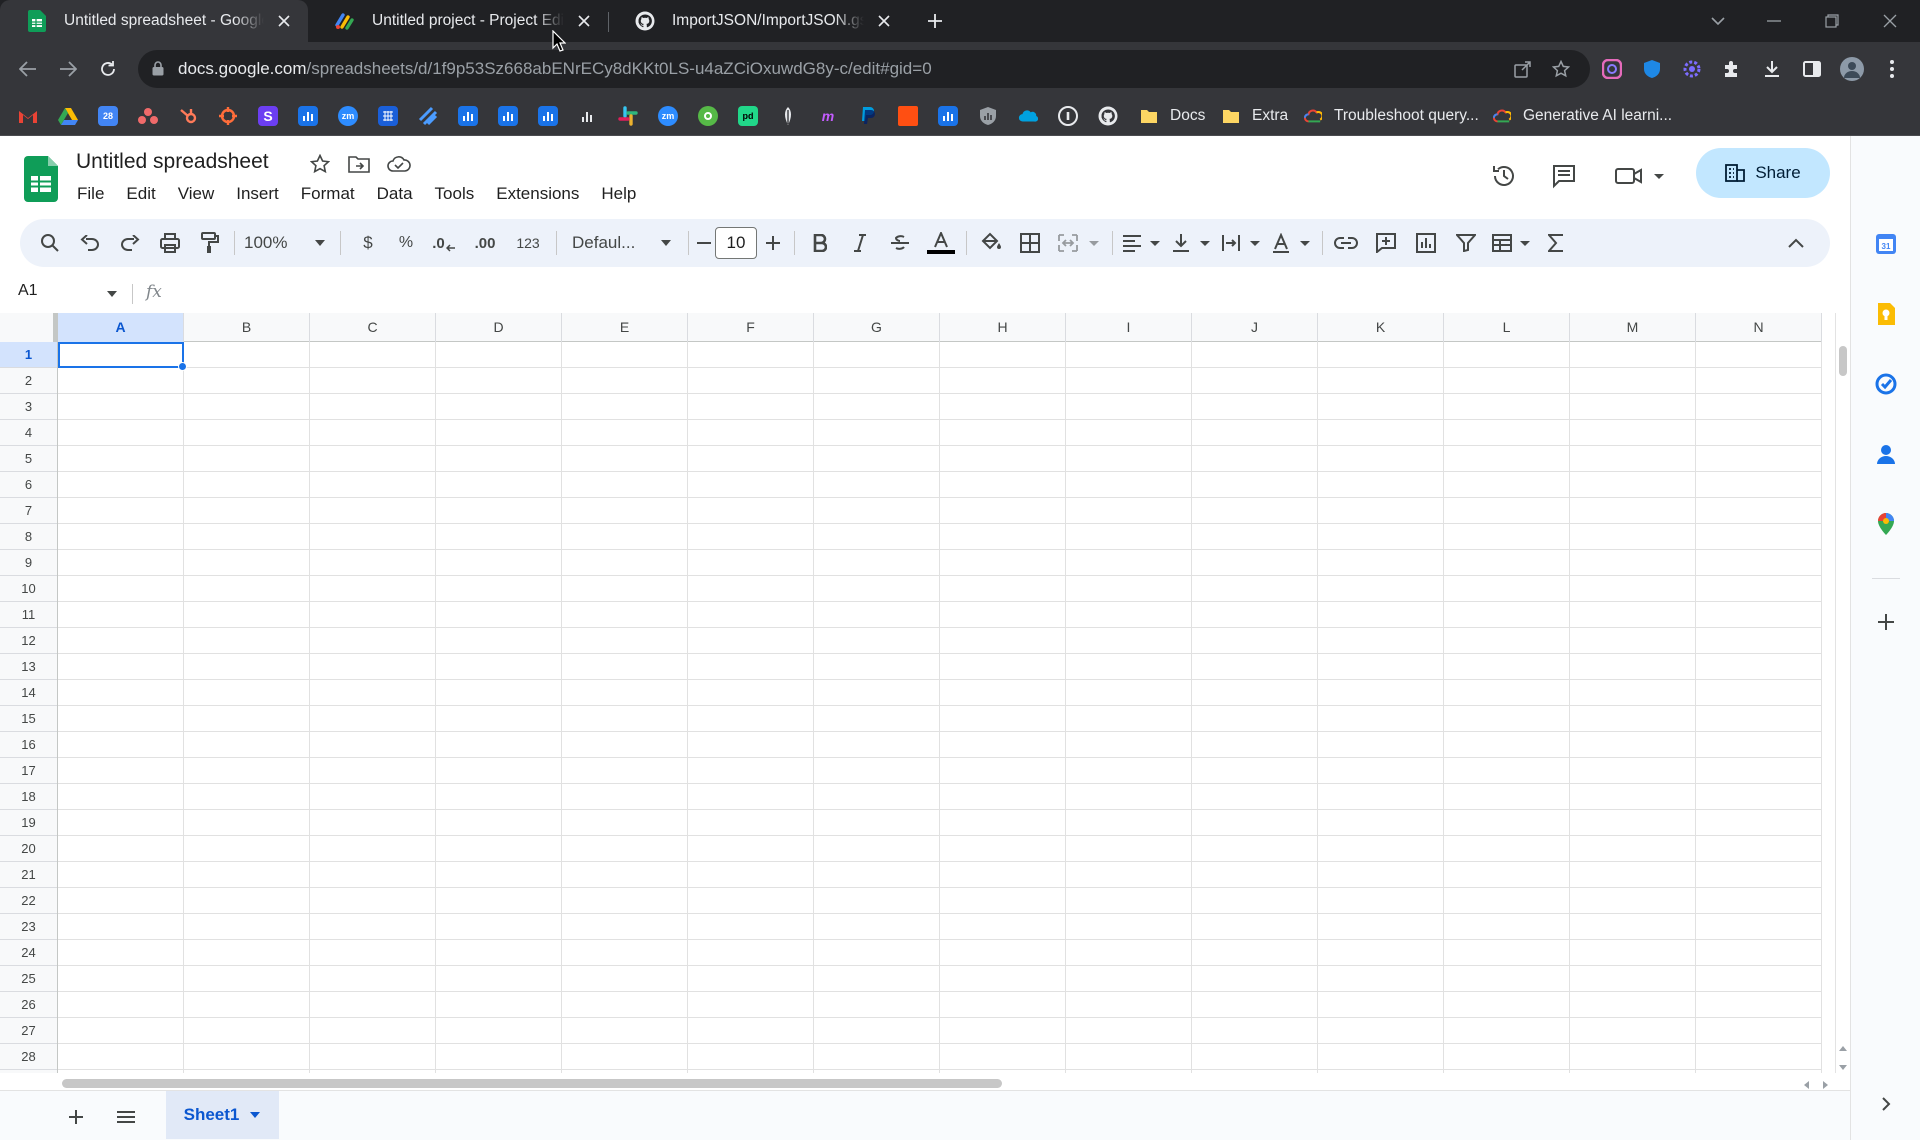 Image resolution: width=1920 pixels, height=1140 pixels. Describe the element at coordinates (1068, 116) in the screenshot. I see `info-app-icon` at that location.